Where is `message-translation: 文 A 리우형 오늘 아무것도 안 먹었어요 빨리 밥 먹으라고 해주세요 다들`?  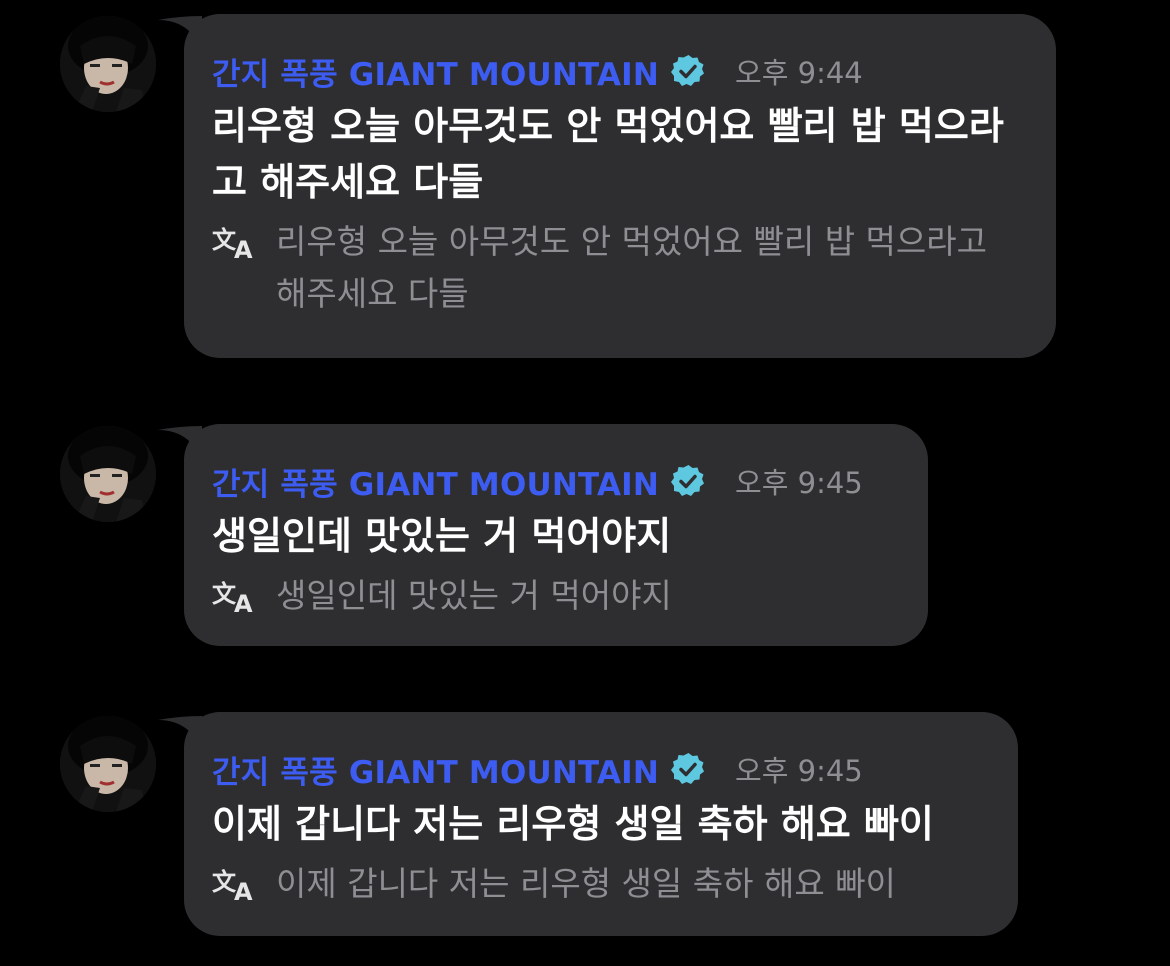
message-translation: 文 A 리우형 오늘 아무것도 안 먹었어요 빨리 밥 먹으라고 해주세요 다들 is located at coordinates (619, 268).